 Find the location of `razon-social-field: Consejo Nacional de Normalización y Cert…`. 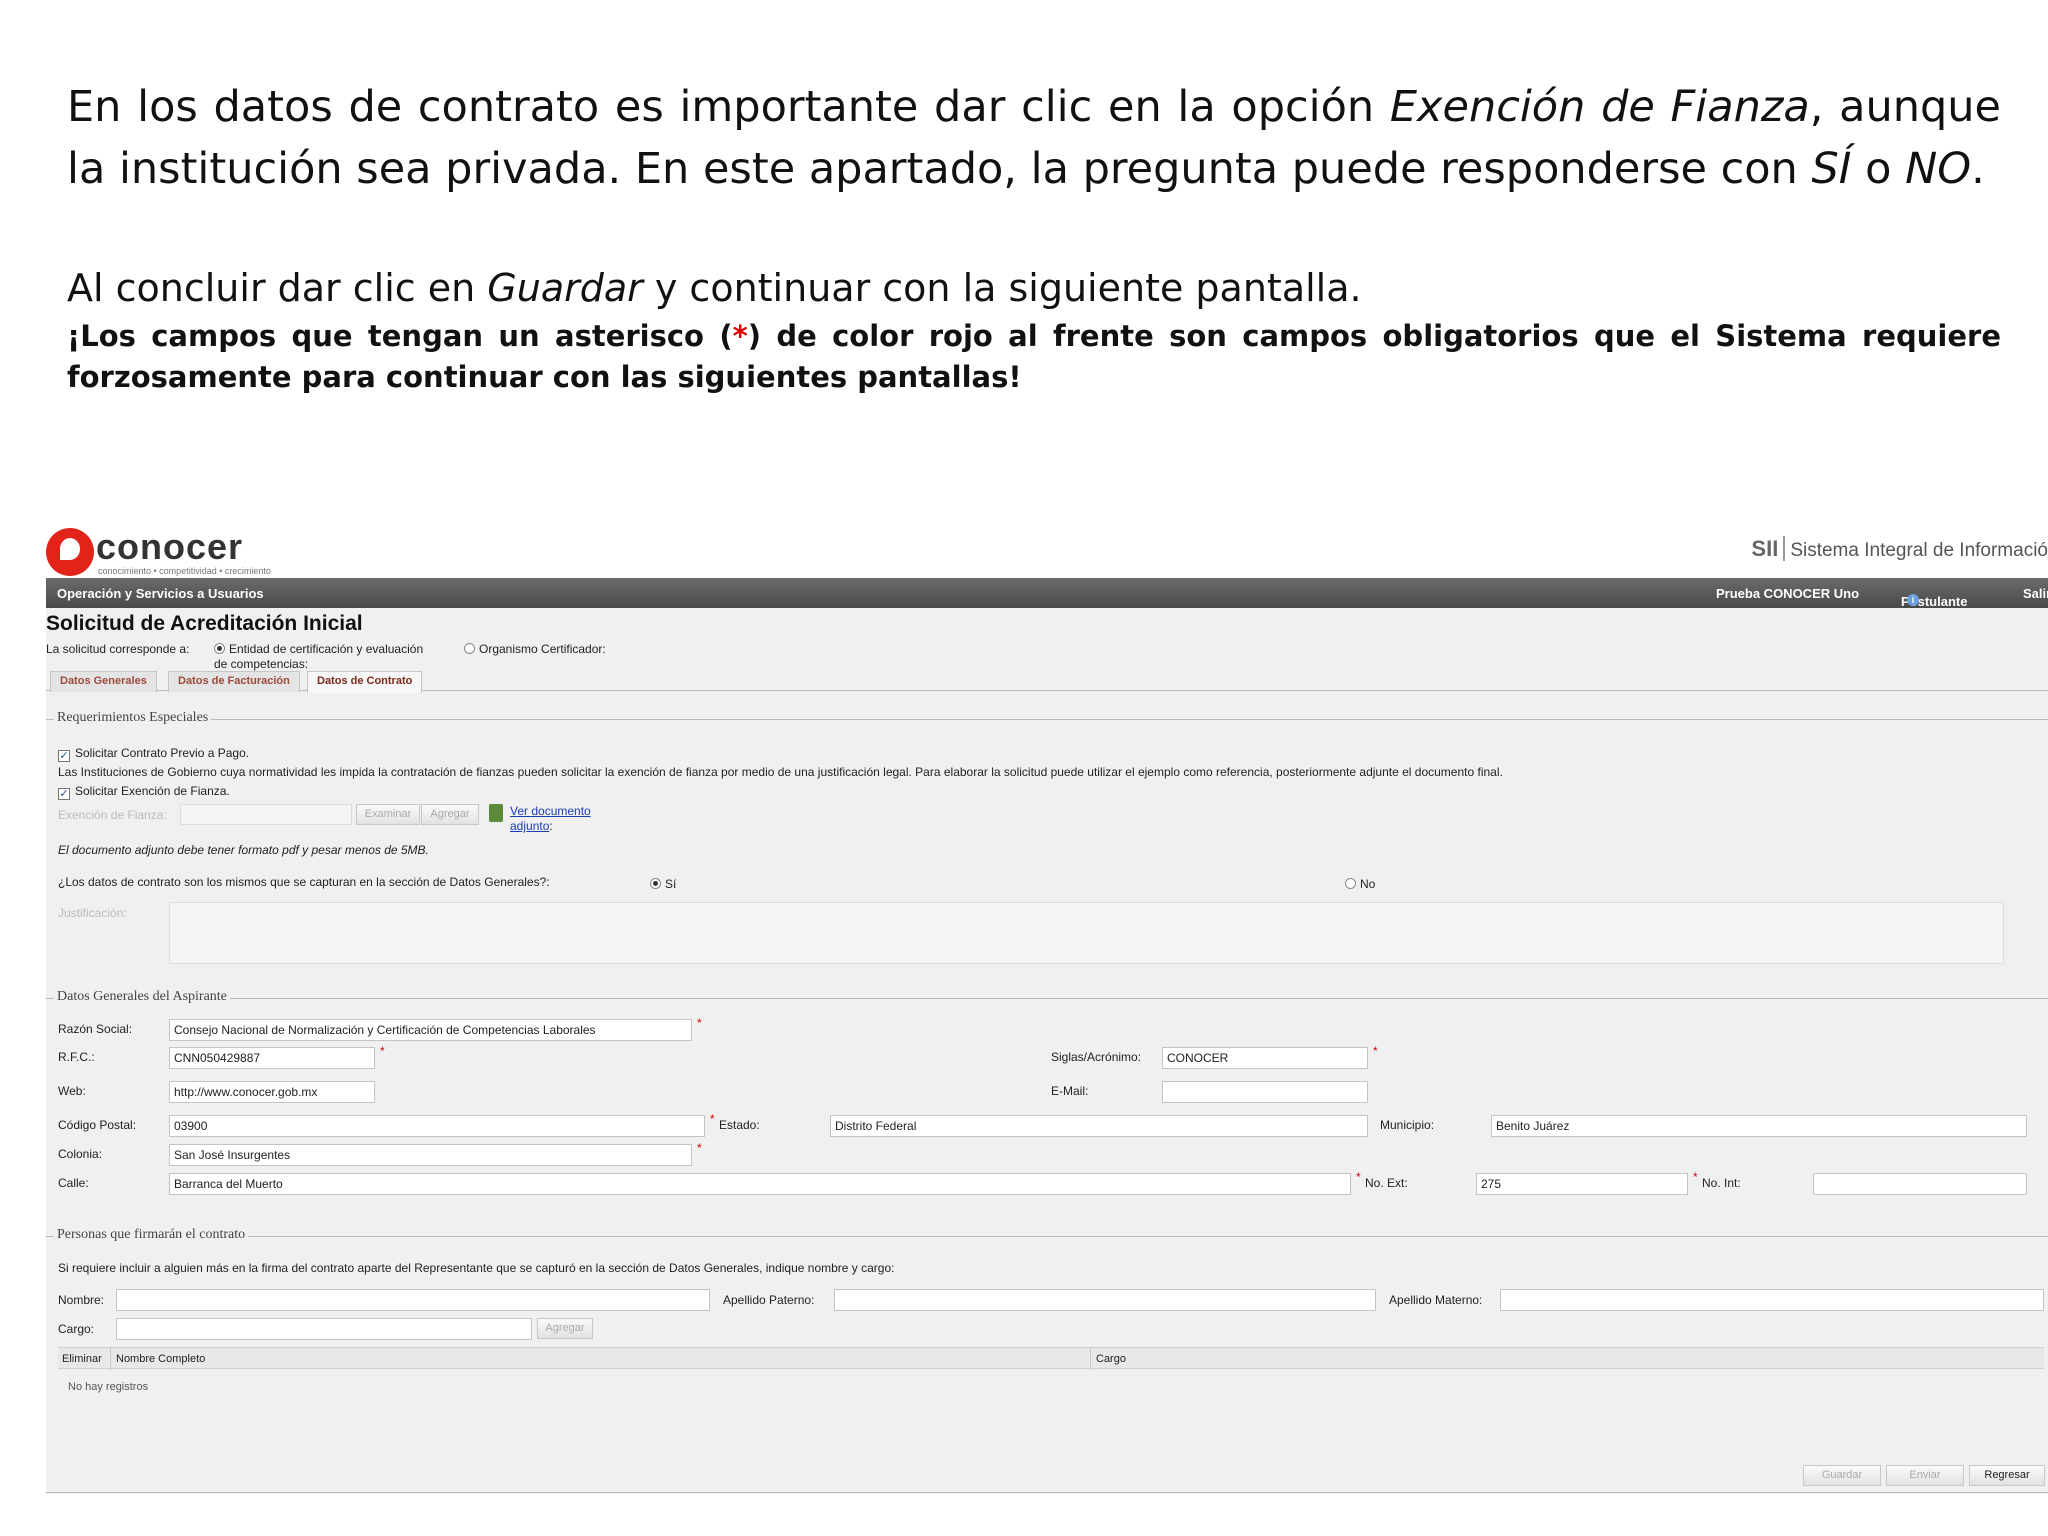

razon-social-field: Consejo Nacional de Normalización y Cert… is located at coordinates (430, 1030).